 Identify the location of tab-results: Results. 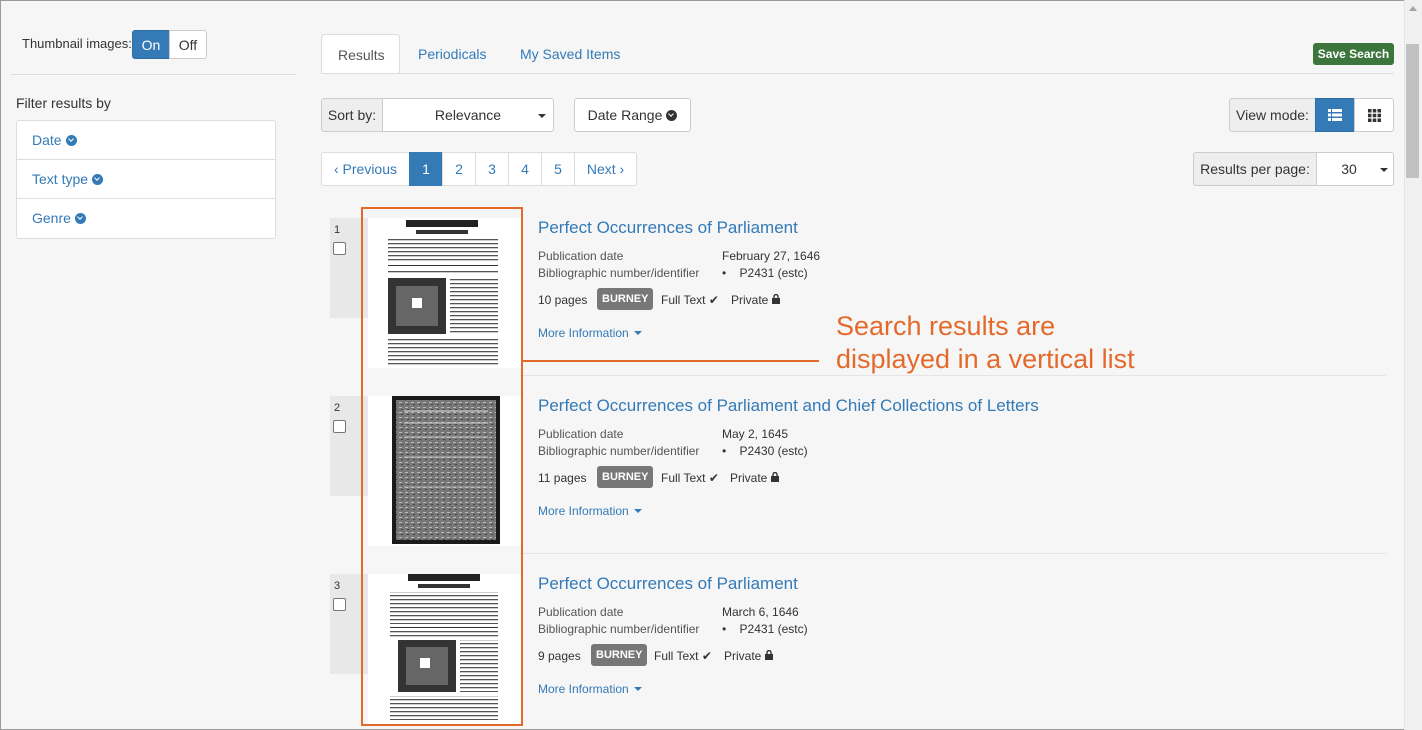
(360, 54).